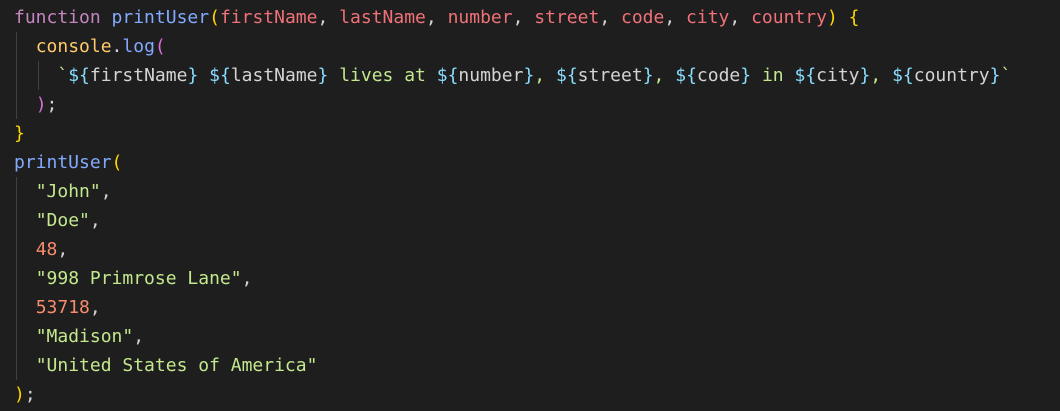 The height and width of the screenshot is (411, 1060). I want to click on keyword-function: function, so click(57, 17).